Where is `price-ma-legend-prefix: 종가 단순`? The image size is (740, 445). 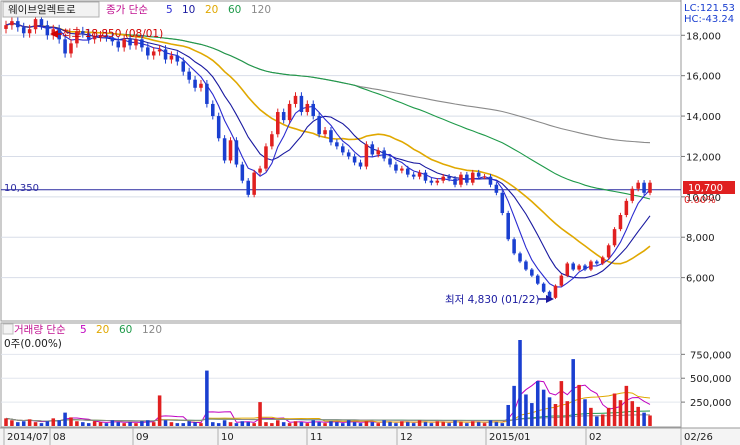 price-ma-legend-prefix: 종가 단순 is located at coordinates (127, 10).